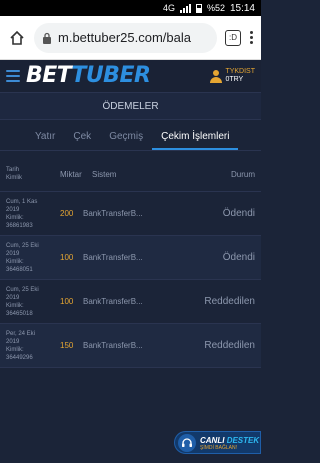  Describe the element at coordinates (33, 302) in the screenshot. I see `row-date: Cum, 25 Eki 2019 Kimlik: 36465018` at that location.